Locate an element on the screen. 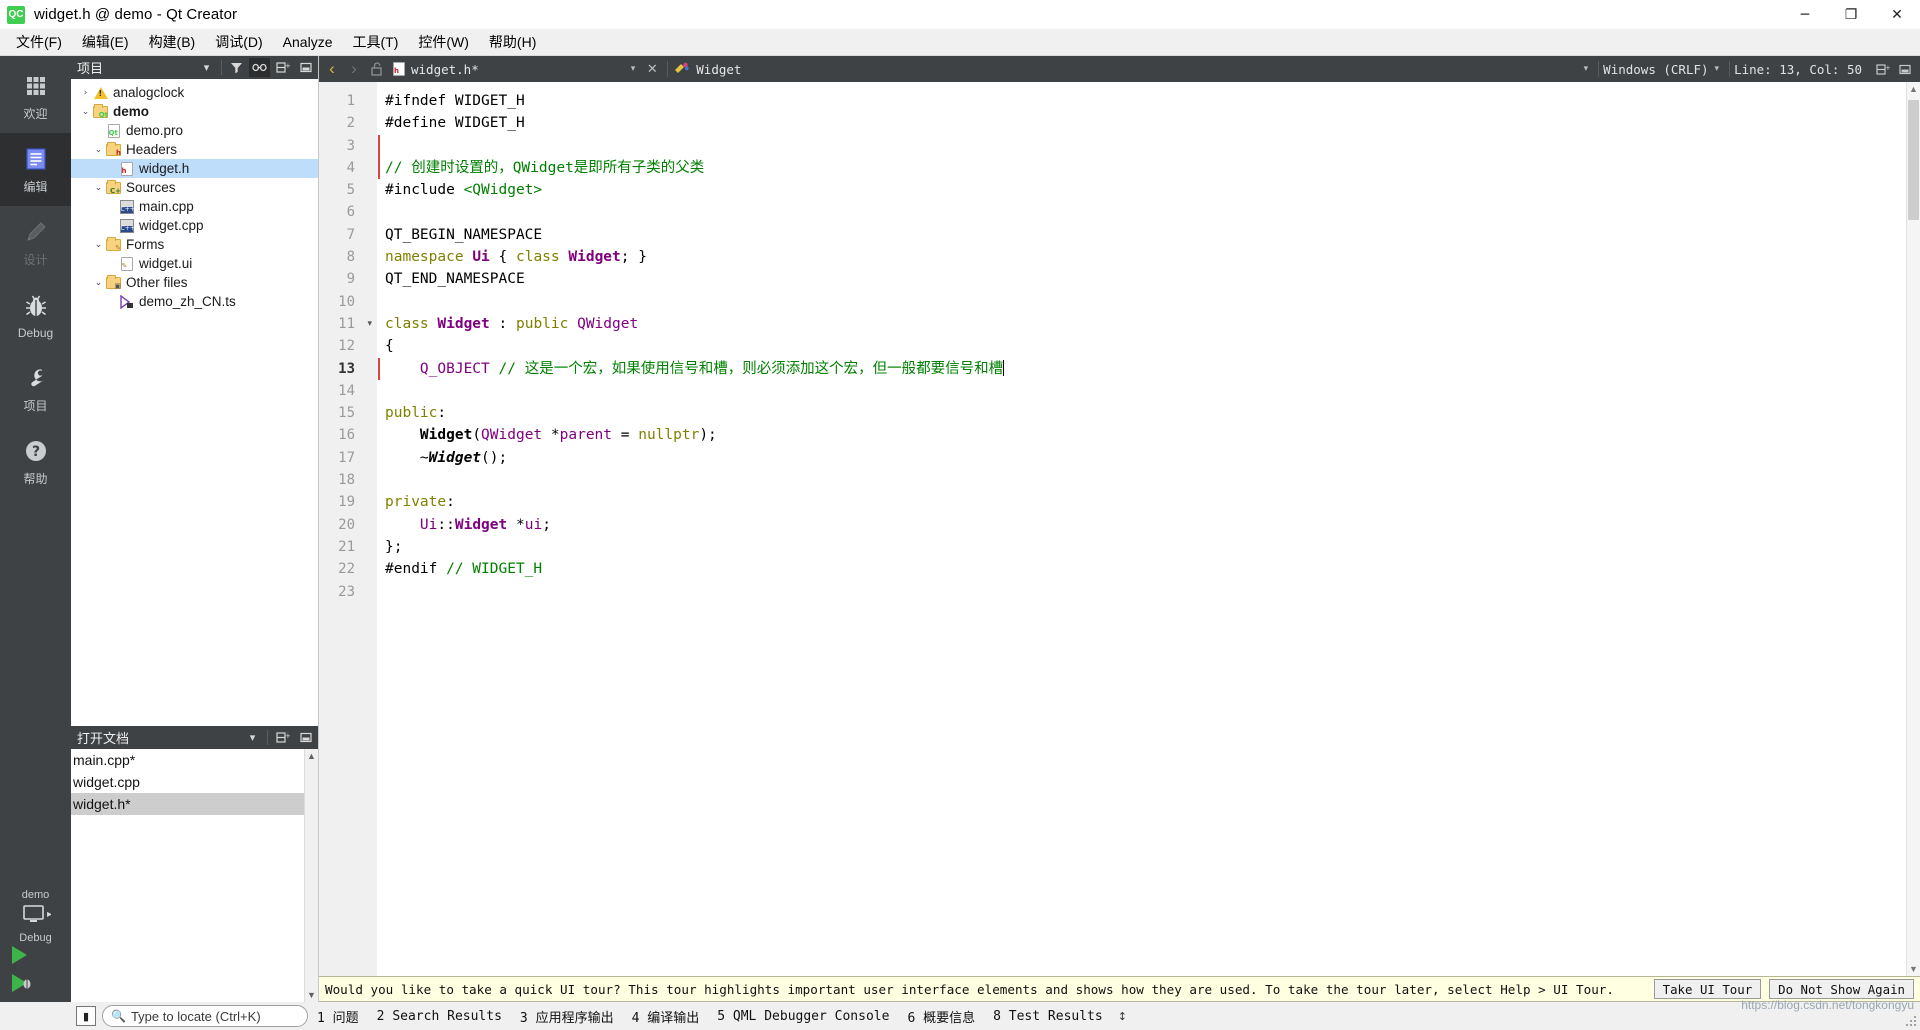  split-editor-icon: + is located at coordinates (1883, 69).